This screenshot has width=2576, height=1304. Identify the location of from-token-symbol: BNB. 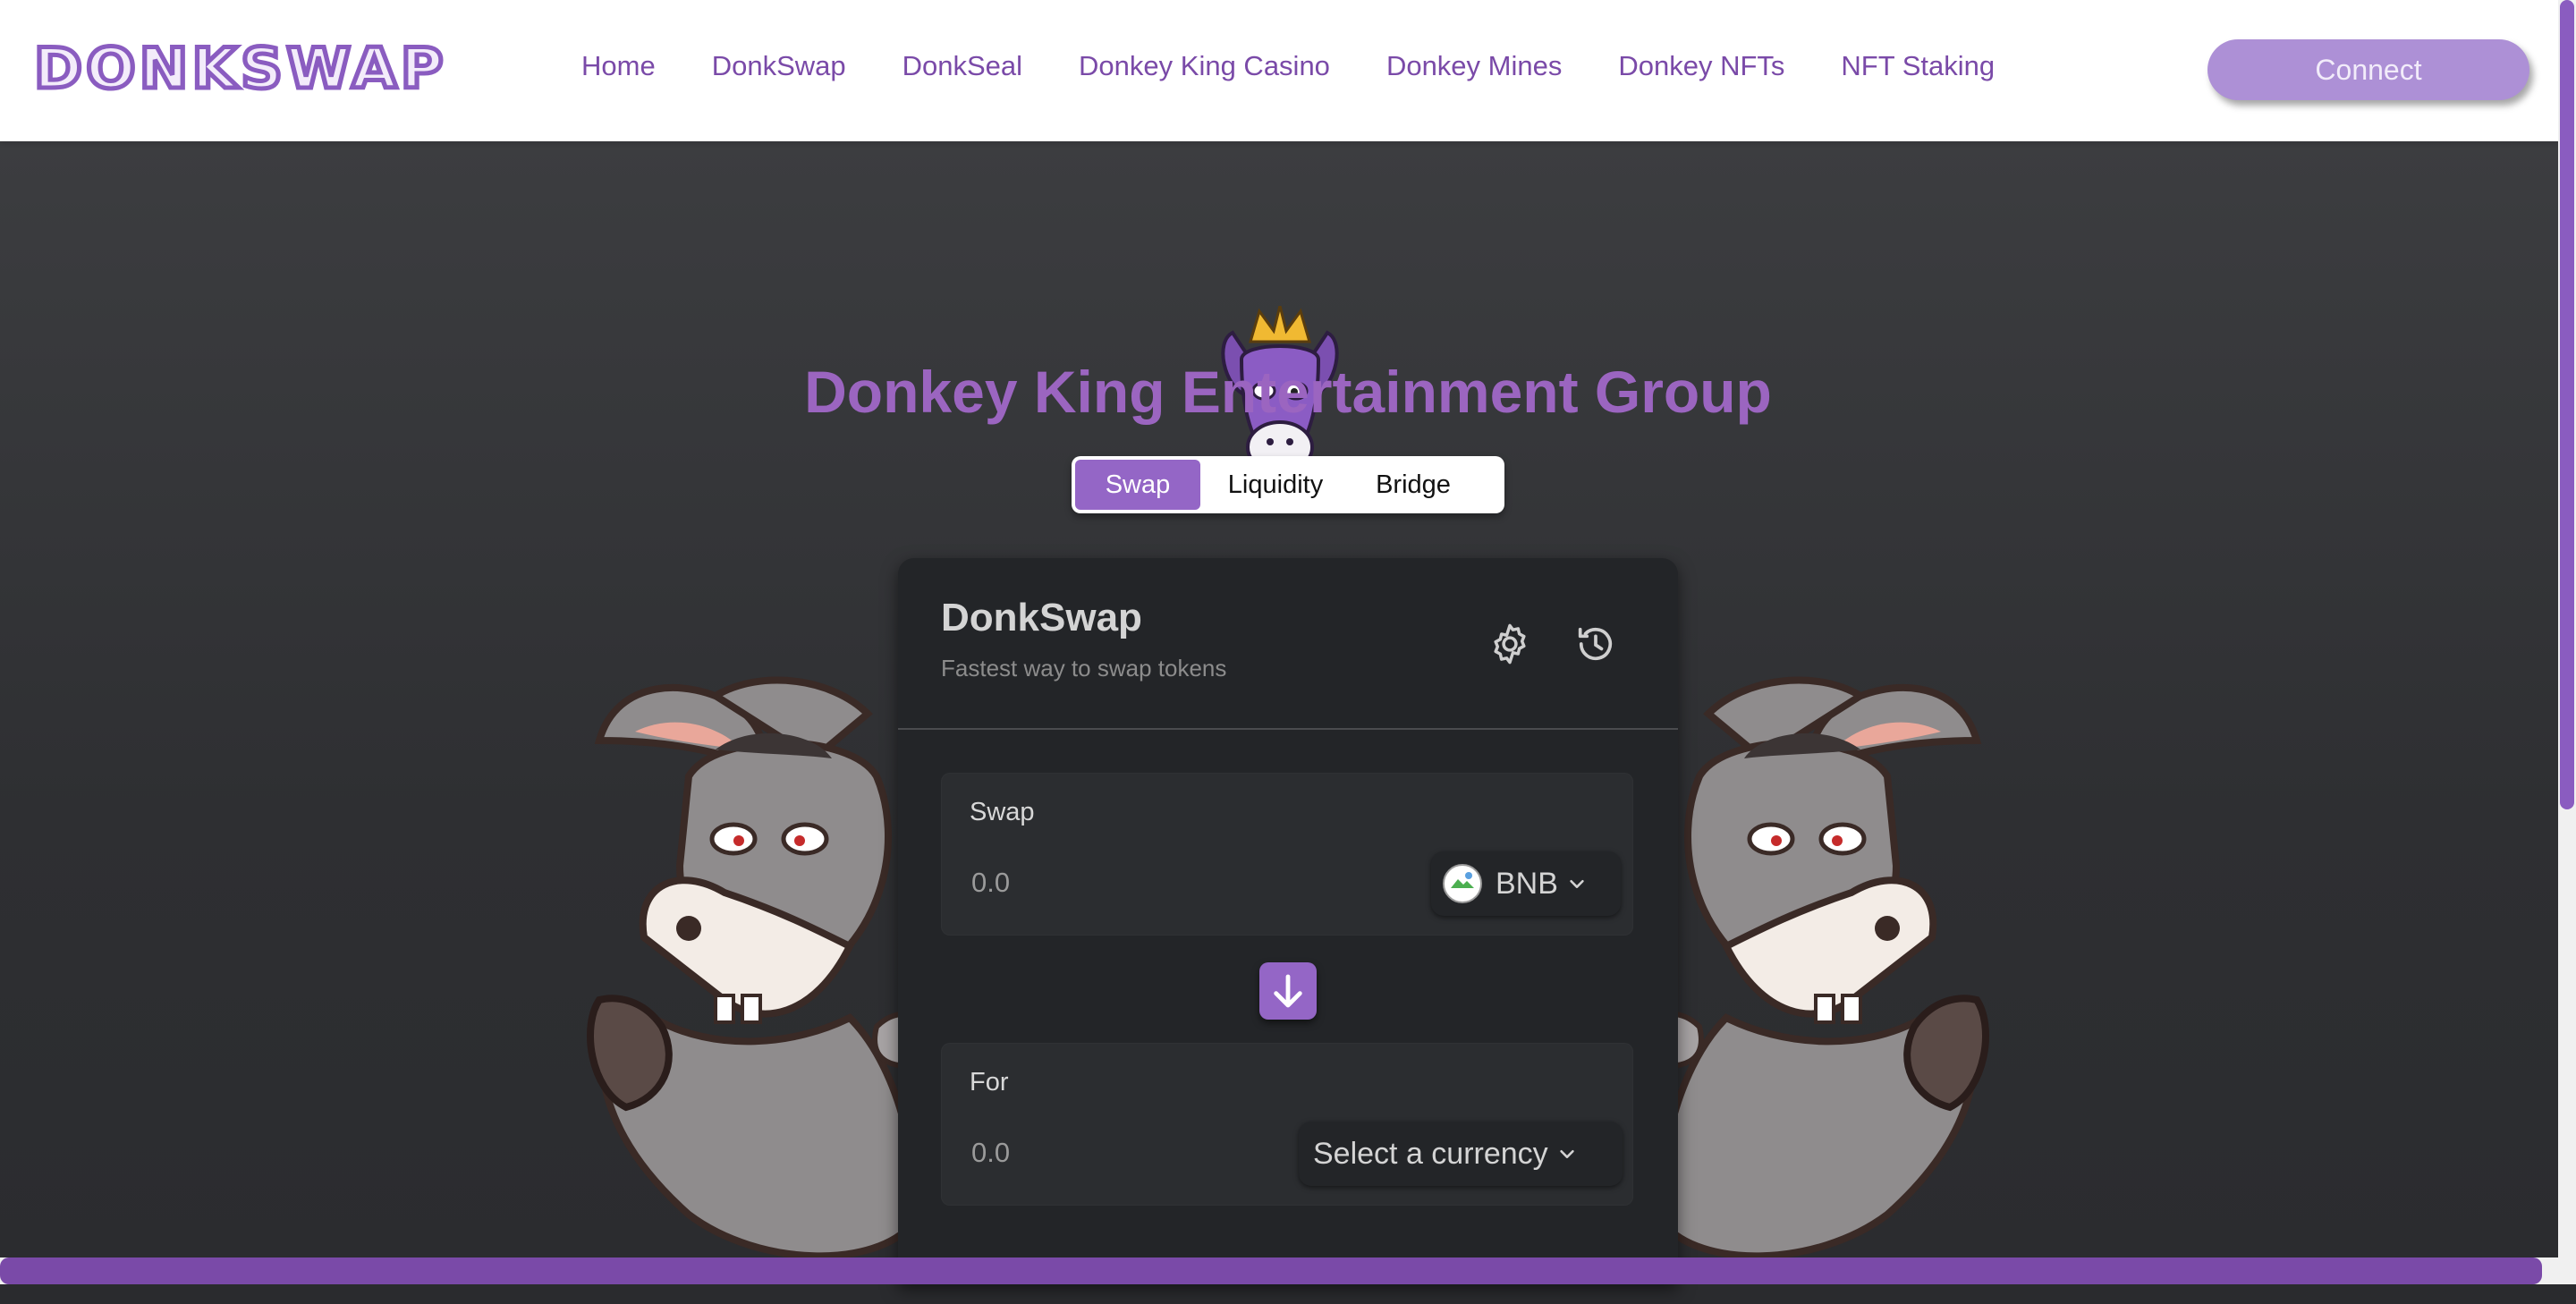
(1527, 883).